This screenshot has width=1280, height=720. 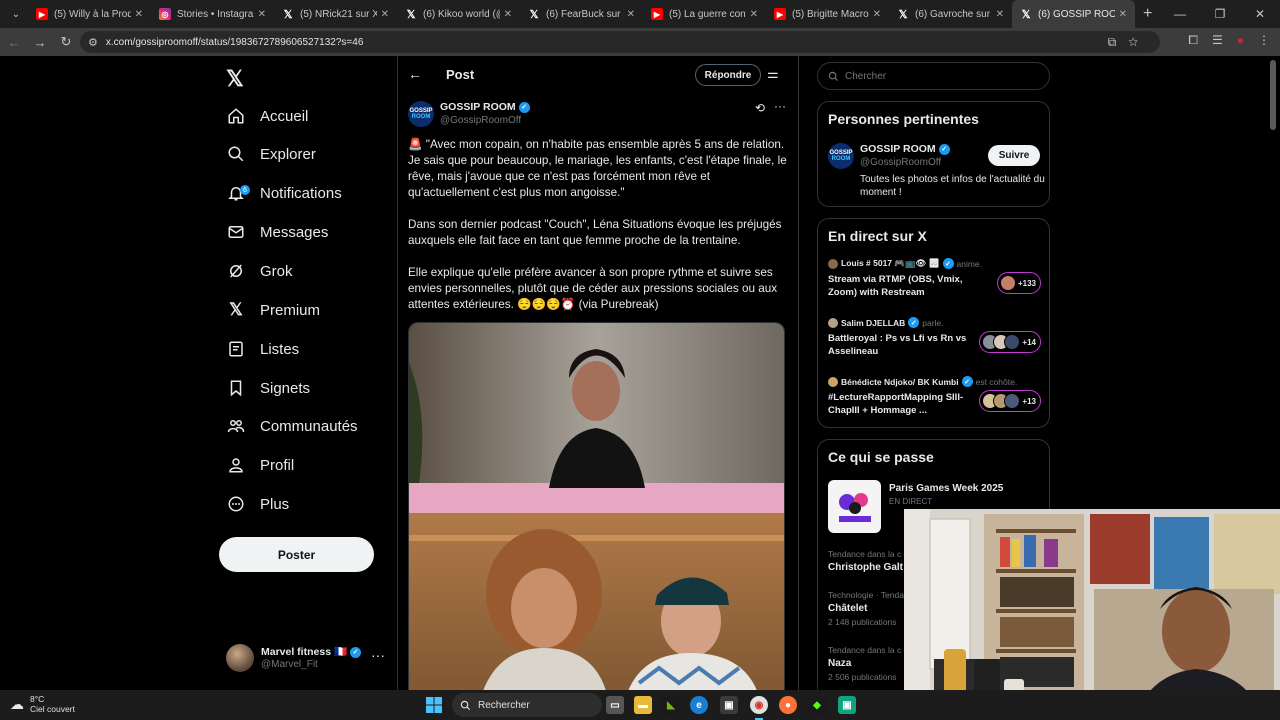 I want to click on firefox-icon: ●, so click(x=788, y=705).